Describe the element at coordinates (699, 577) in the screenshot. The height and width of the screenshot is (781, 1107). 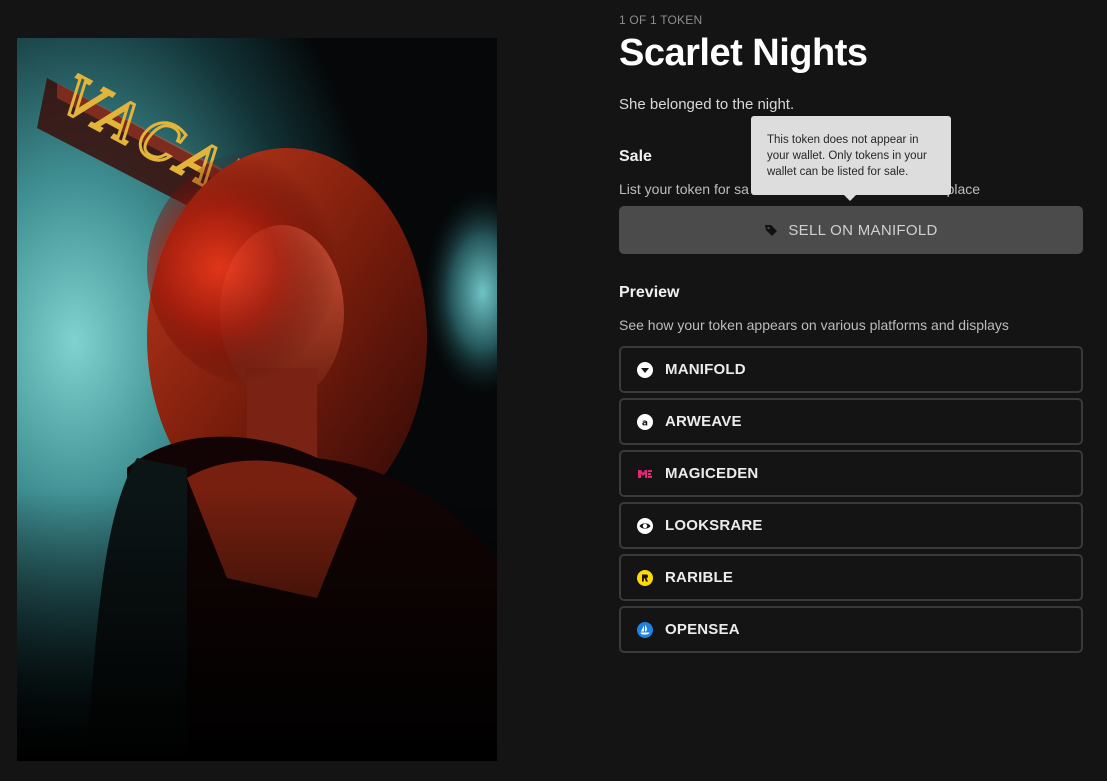
I see `platform-label: RARIBLE` at that location.